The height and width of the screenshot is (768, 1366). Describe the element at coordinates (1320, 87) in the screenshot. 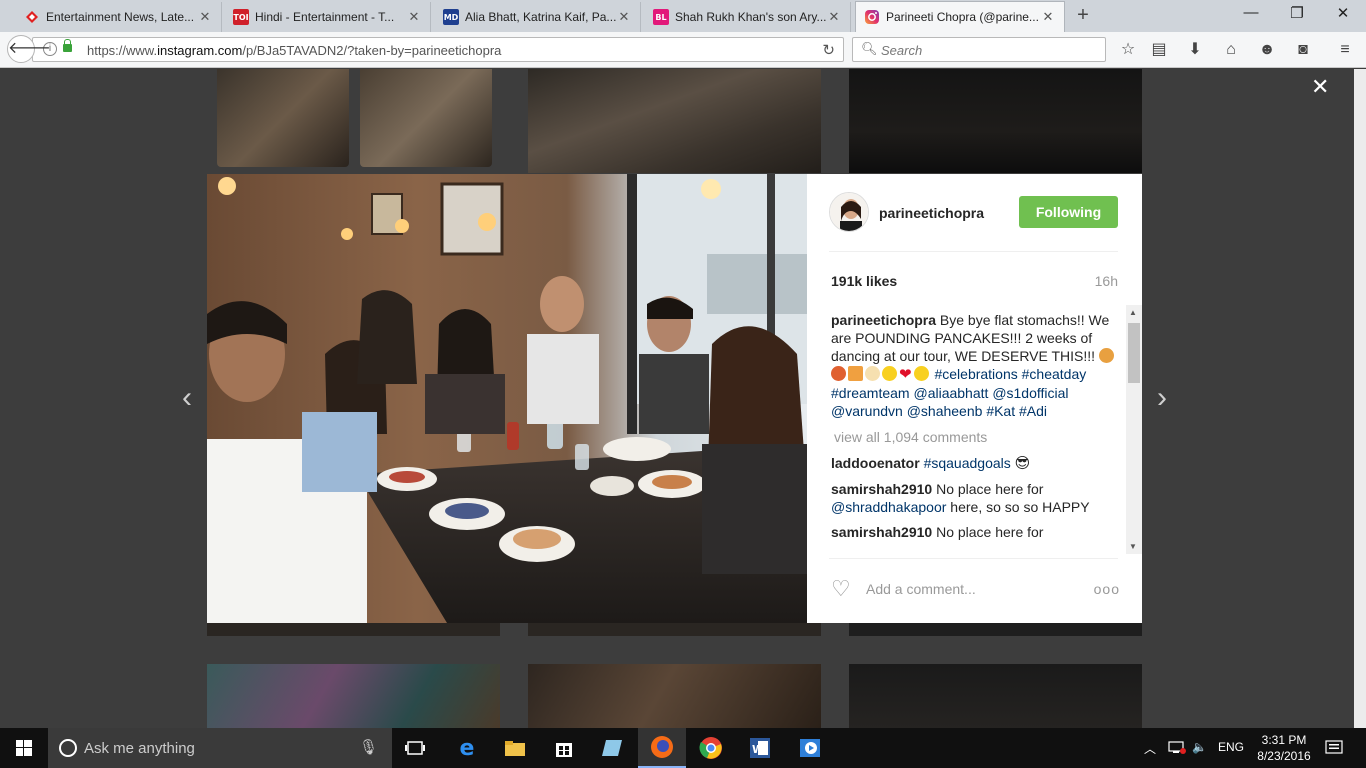

I see `close-modal-button: ✕` at that location.